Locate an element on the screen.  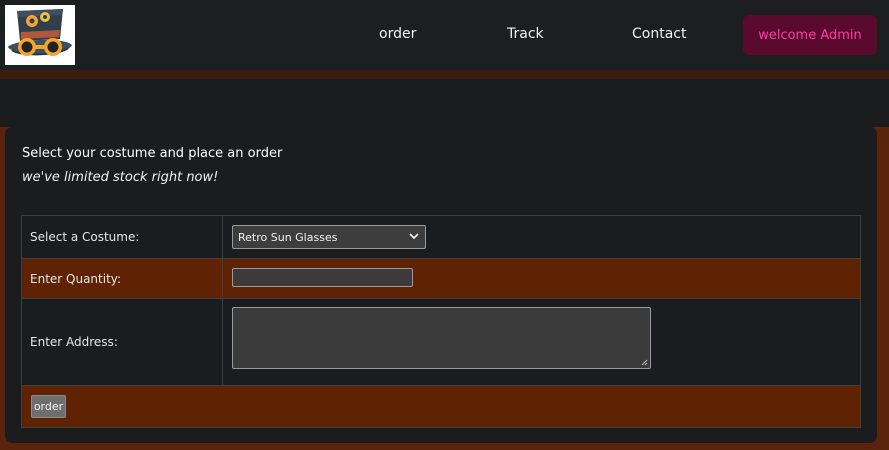
page-subtitle: we've limited stock right now! is located at coordinates (120, 177).